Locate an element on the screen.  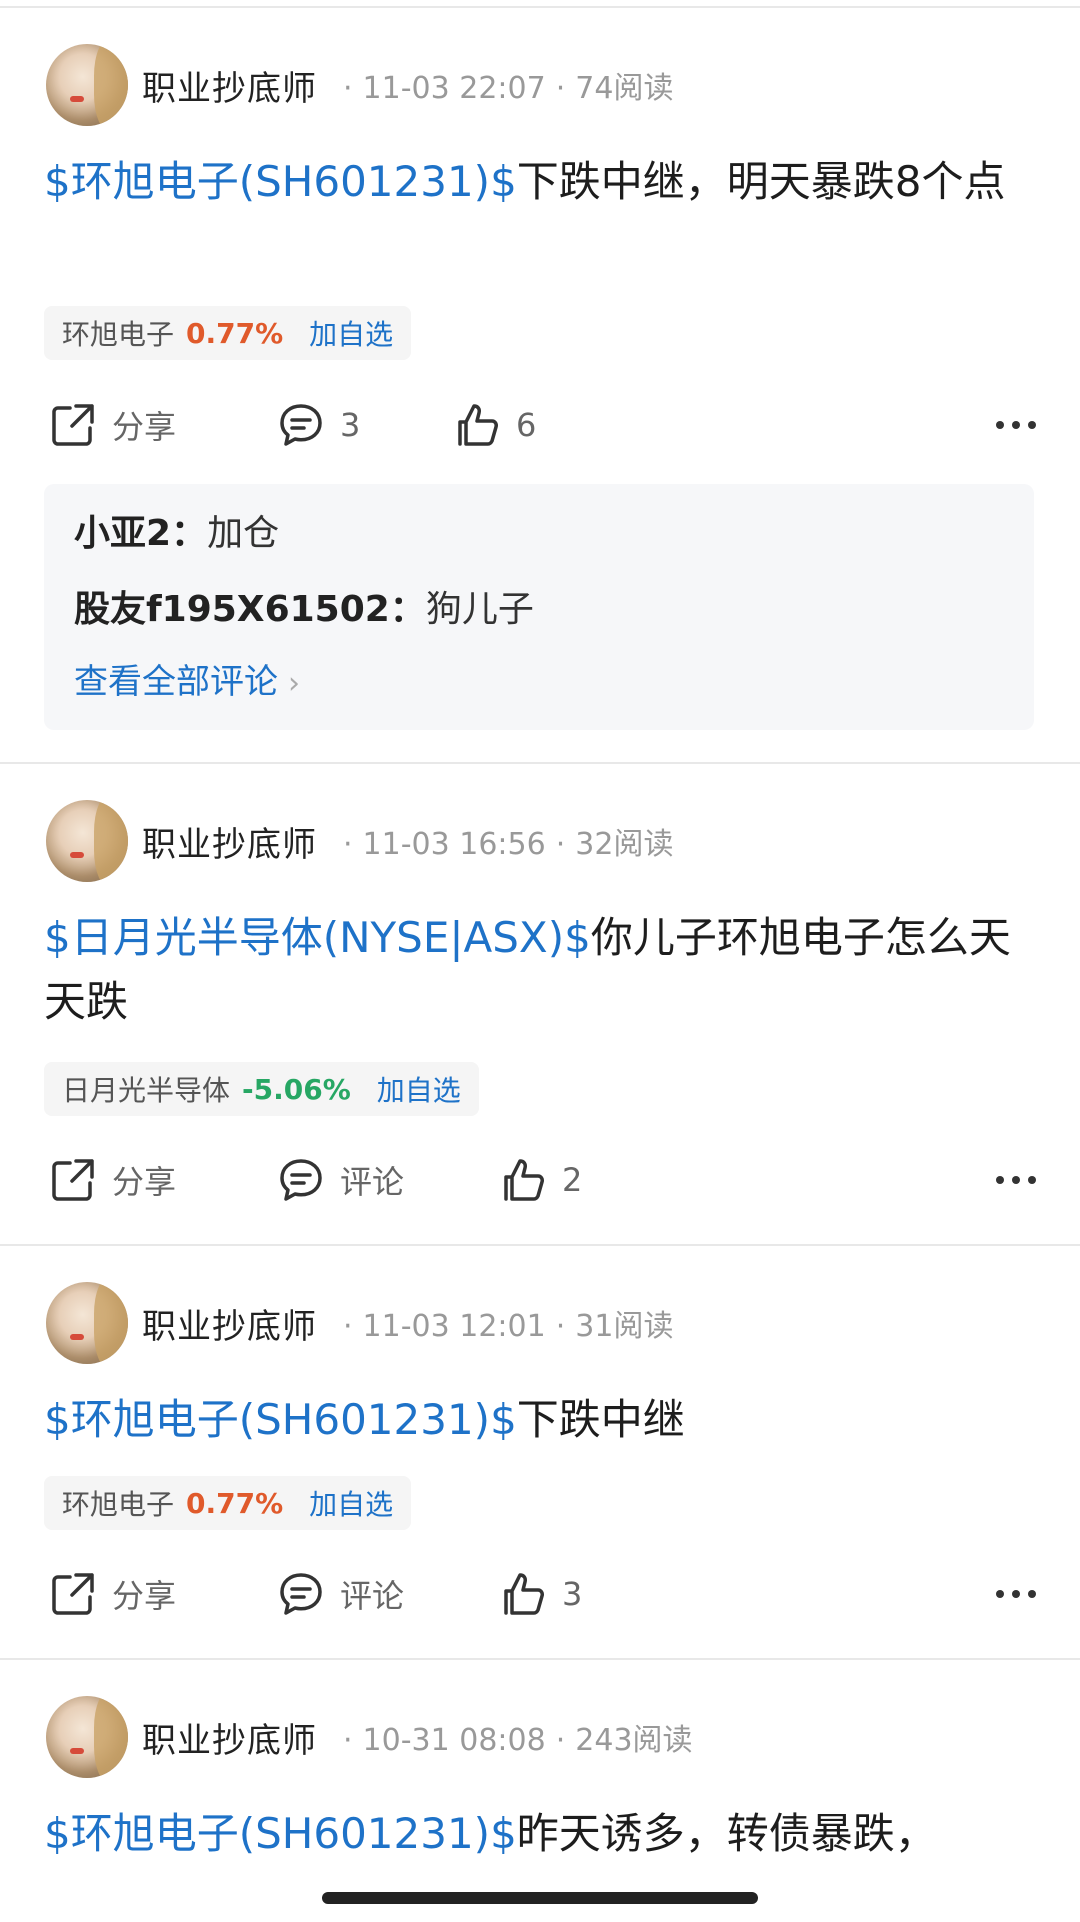
comment-item: 小亚2：加仓 is located at coordinates (176, 530).